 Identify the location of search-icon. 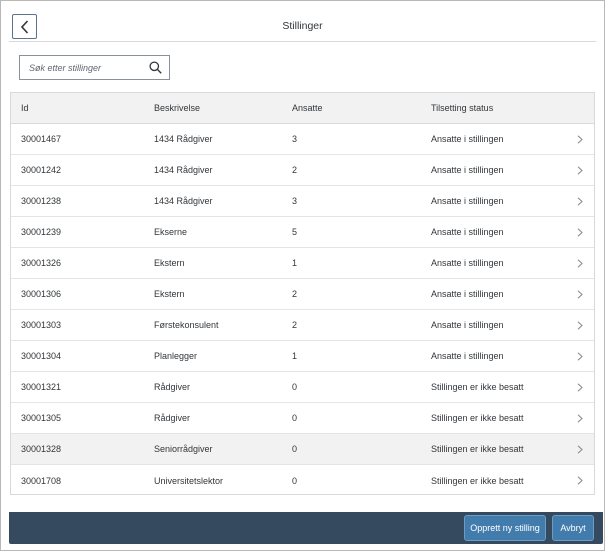
(155, 67).